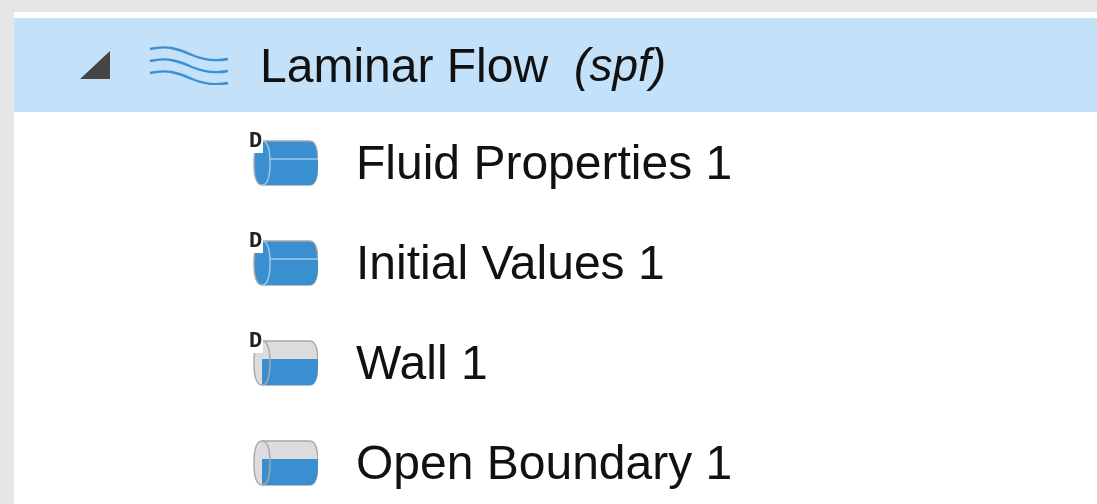 This screenshot has height=504, width=1097. Describe the element at coordinates (404, 65) in the screenshot. I see `node-label: Laminar Flow` at that location.